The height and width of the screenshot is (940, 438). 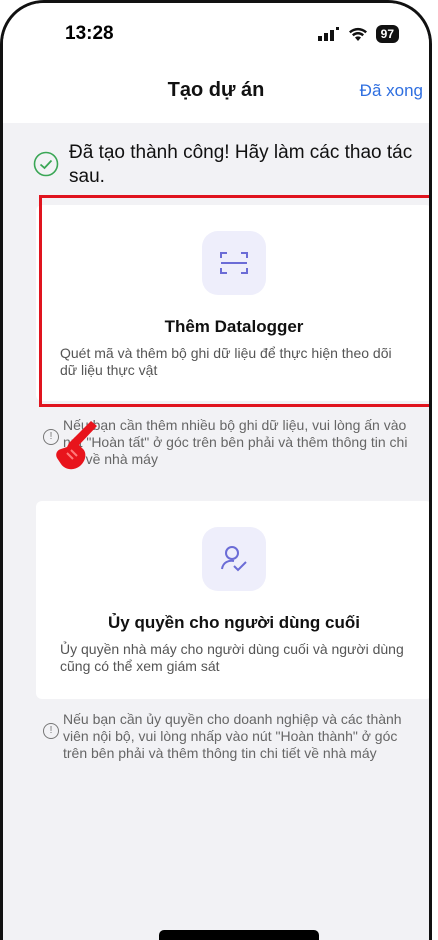 I want to click on done-button: Đã xong, so click(x=391, y=91).